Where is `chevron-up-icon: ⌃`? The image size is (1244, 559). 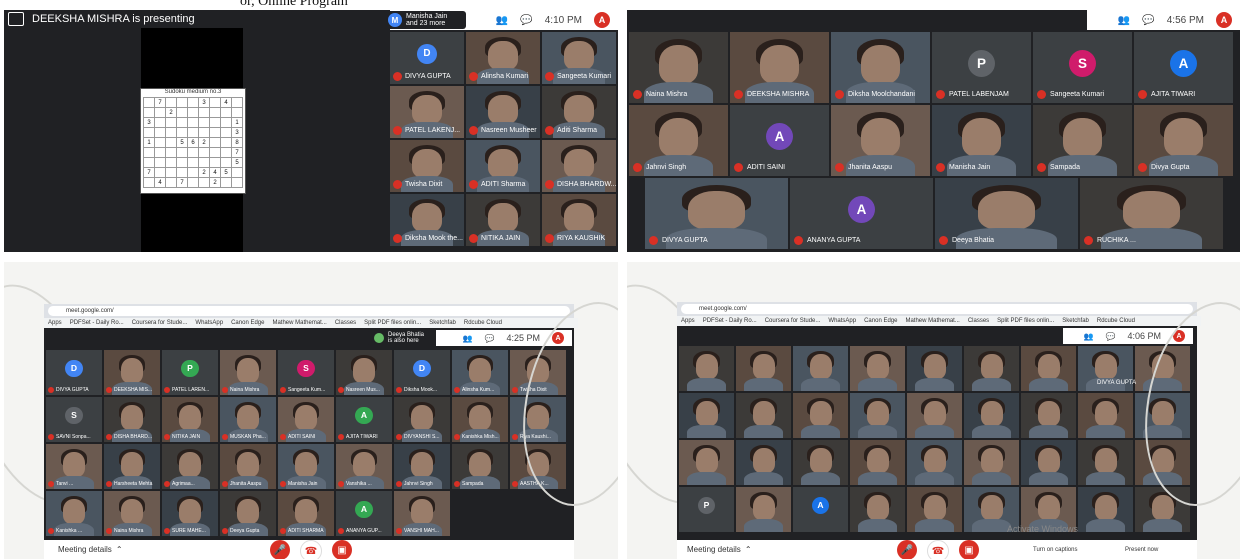 chevron-up-icon: ⌃ is located at coordinates (748, 549).